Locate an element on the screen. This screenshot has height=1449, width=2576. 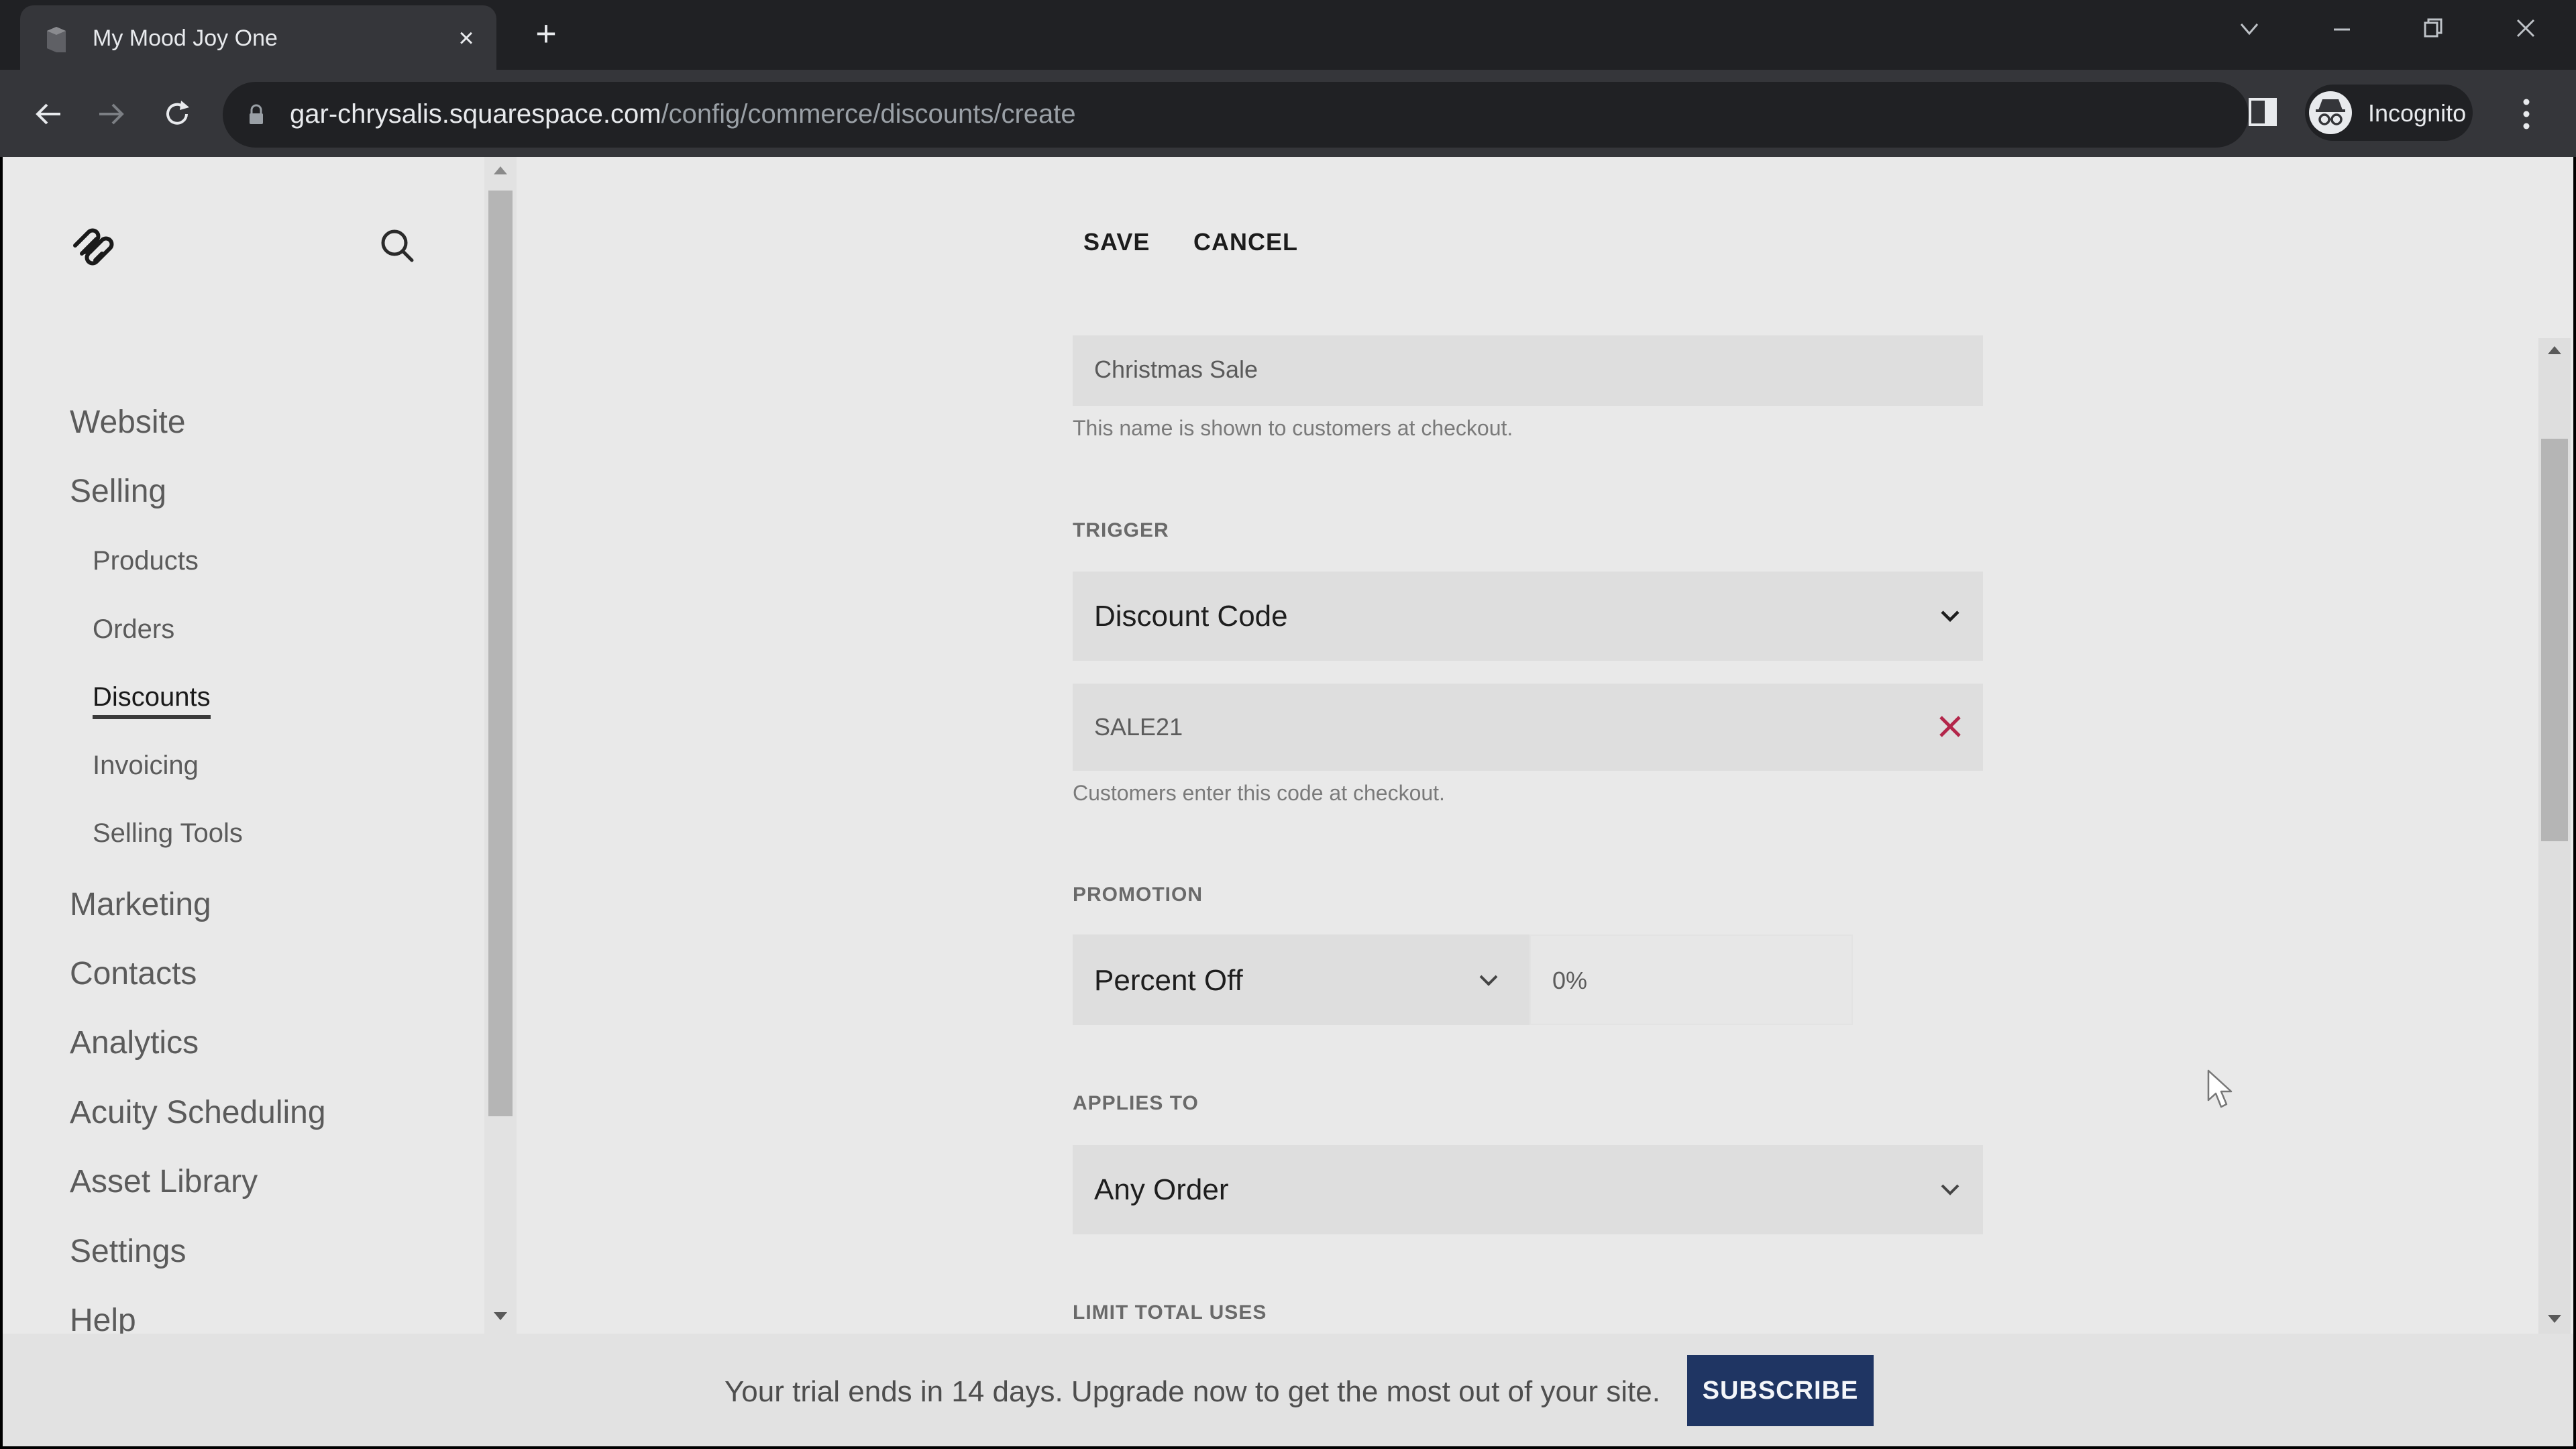
mouse-cursor-icon is located at coordinates (2220, 1088).